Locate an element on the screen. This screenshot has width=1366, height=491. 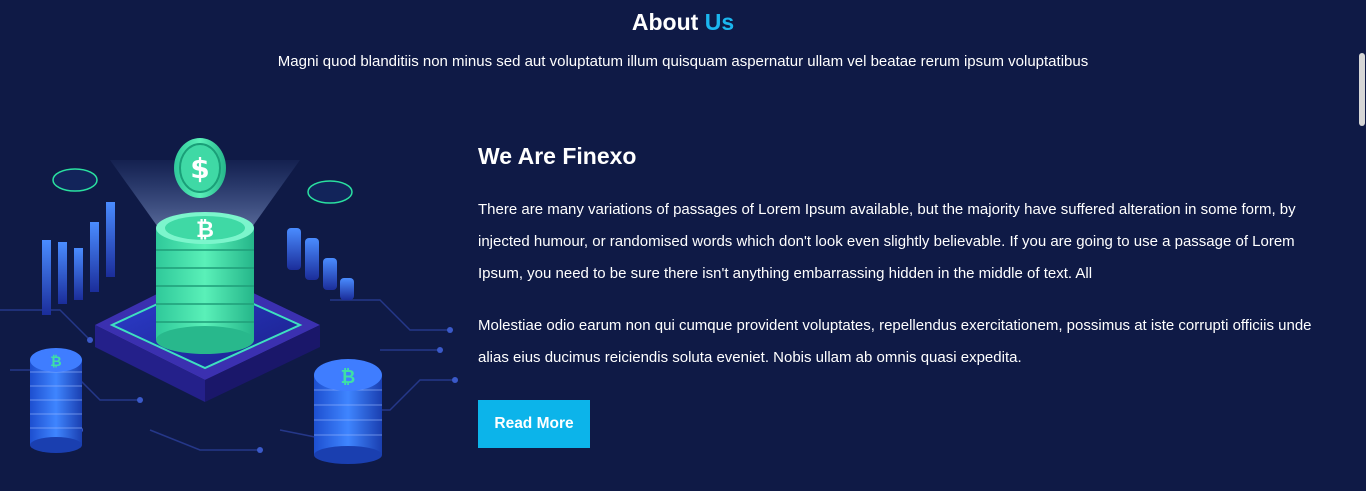
section-title: About Us is located at coordinates (683, 22).